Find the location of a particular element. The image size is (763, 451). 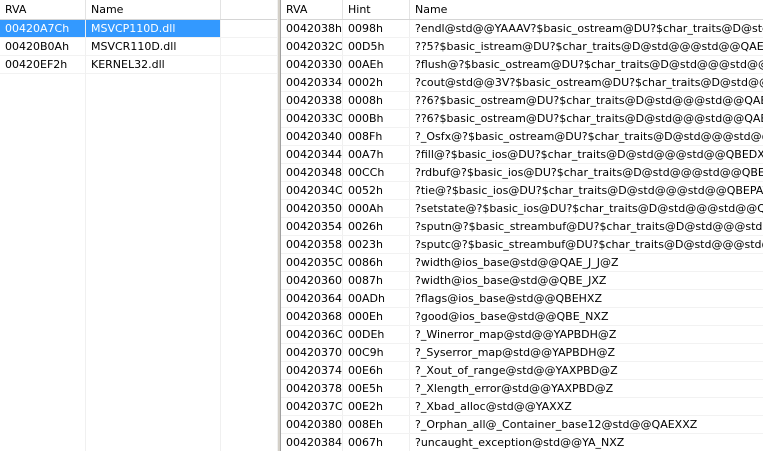

import-name: ?_Xout_of_range@std@@YAXPBD@Z is located at coordinates (516, 370).